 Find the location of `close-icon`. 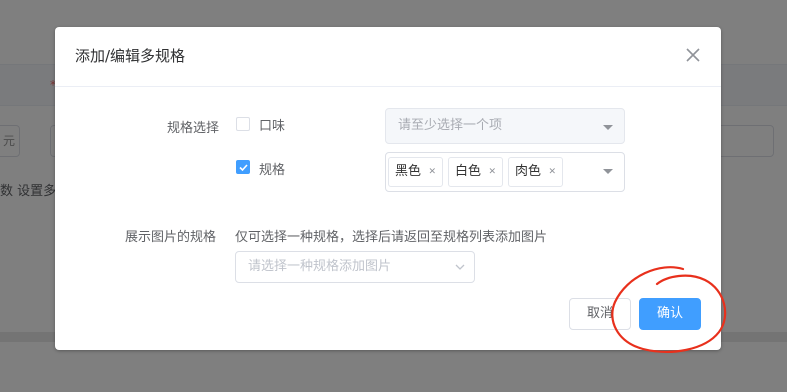

close-icon is located at coordinates (693, 55).